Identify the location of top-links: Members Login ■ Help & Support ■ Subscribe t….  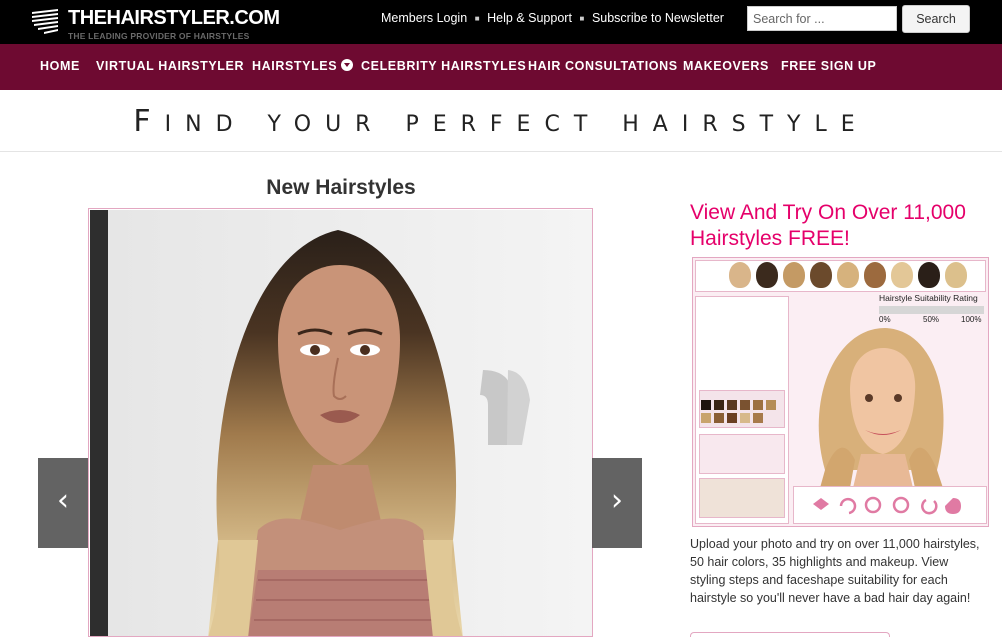
(552, 19).